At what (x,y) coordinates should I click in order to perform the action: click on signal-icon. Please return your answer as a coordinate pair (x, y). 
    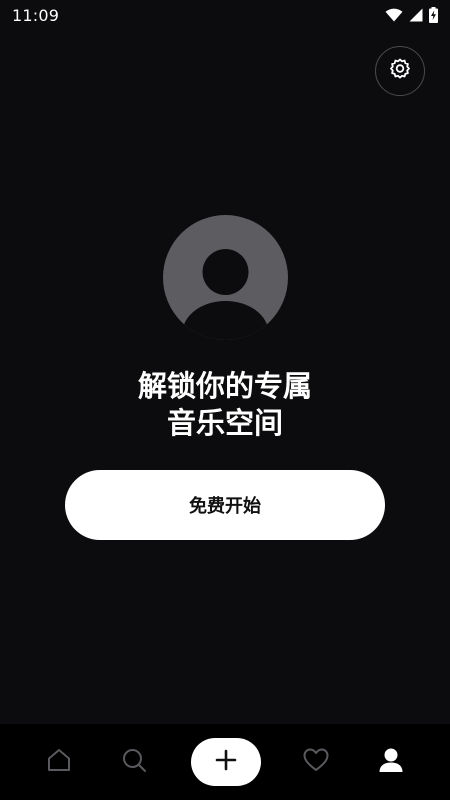
    Looking at the image, I should click on (416, 15).